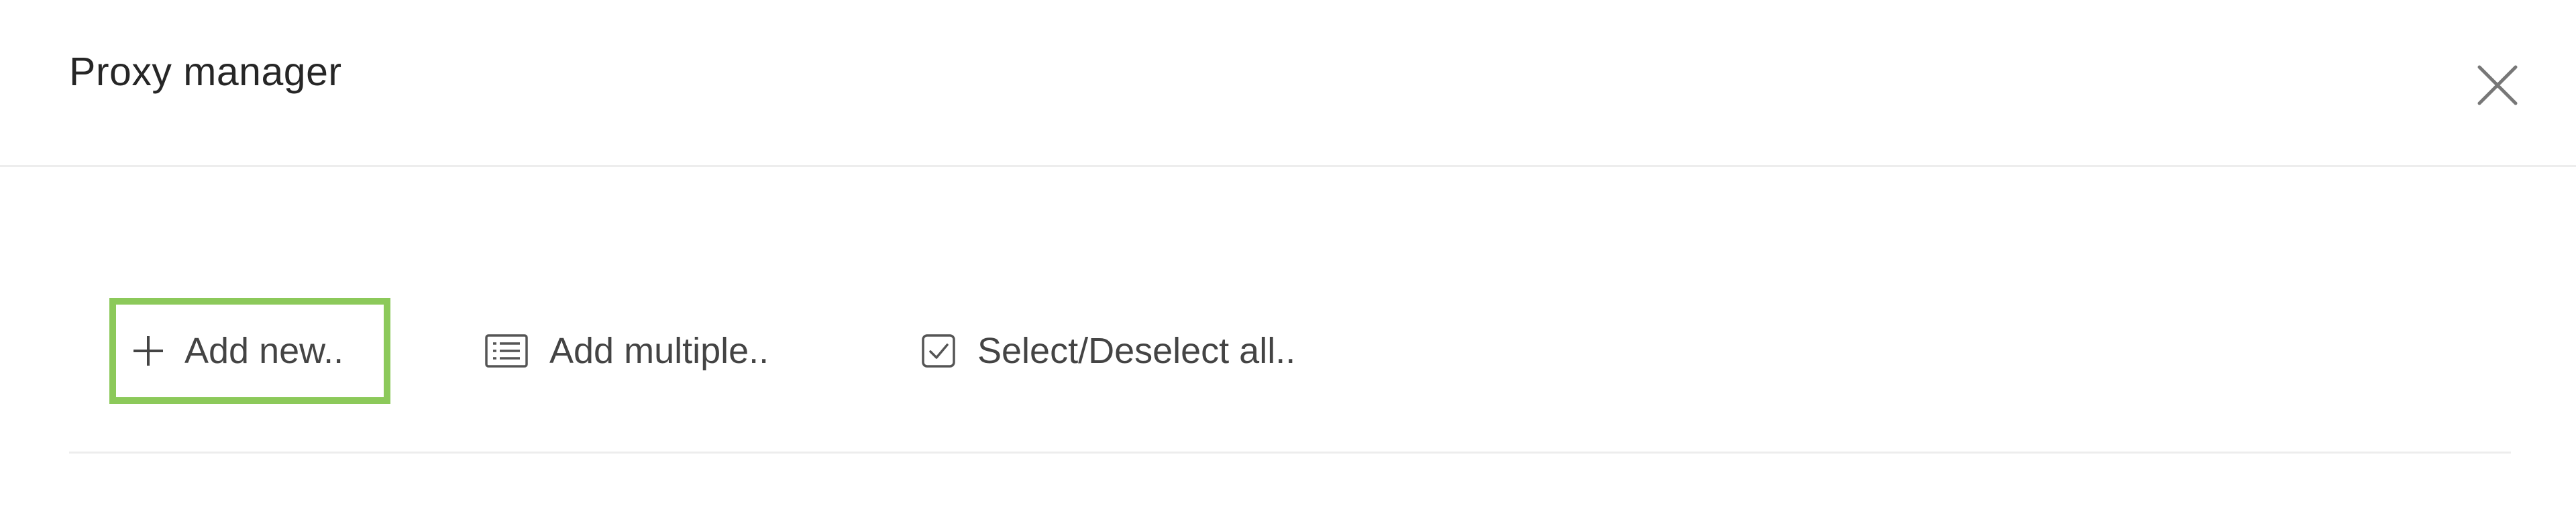 The width and height of the screenshot is (2576, 526). Describe the element at coordinates (264, 351) in the screenshot. I see `add-new-label: Add new..` at that location.